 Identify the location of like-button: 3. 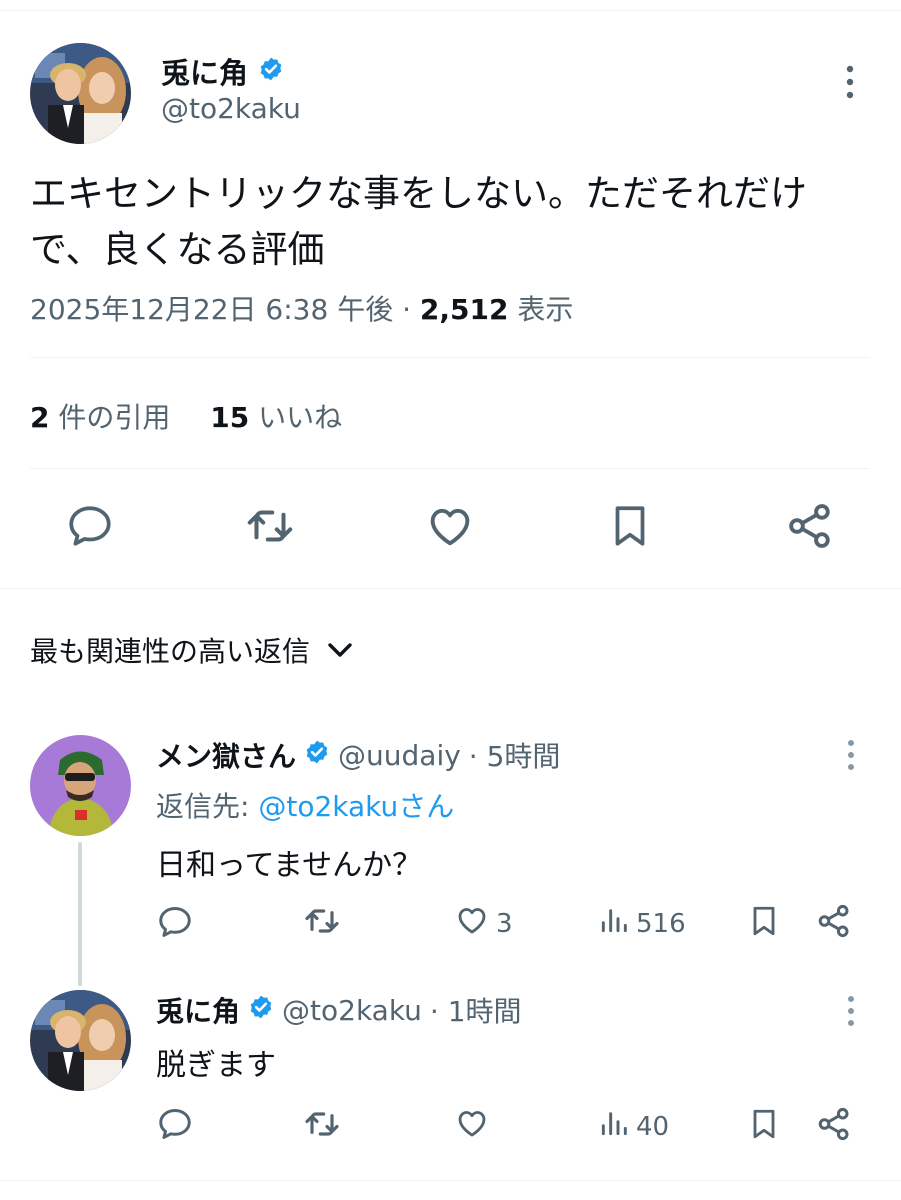
(483, 923).